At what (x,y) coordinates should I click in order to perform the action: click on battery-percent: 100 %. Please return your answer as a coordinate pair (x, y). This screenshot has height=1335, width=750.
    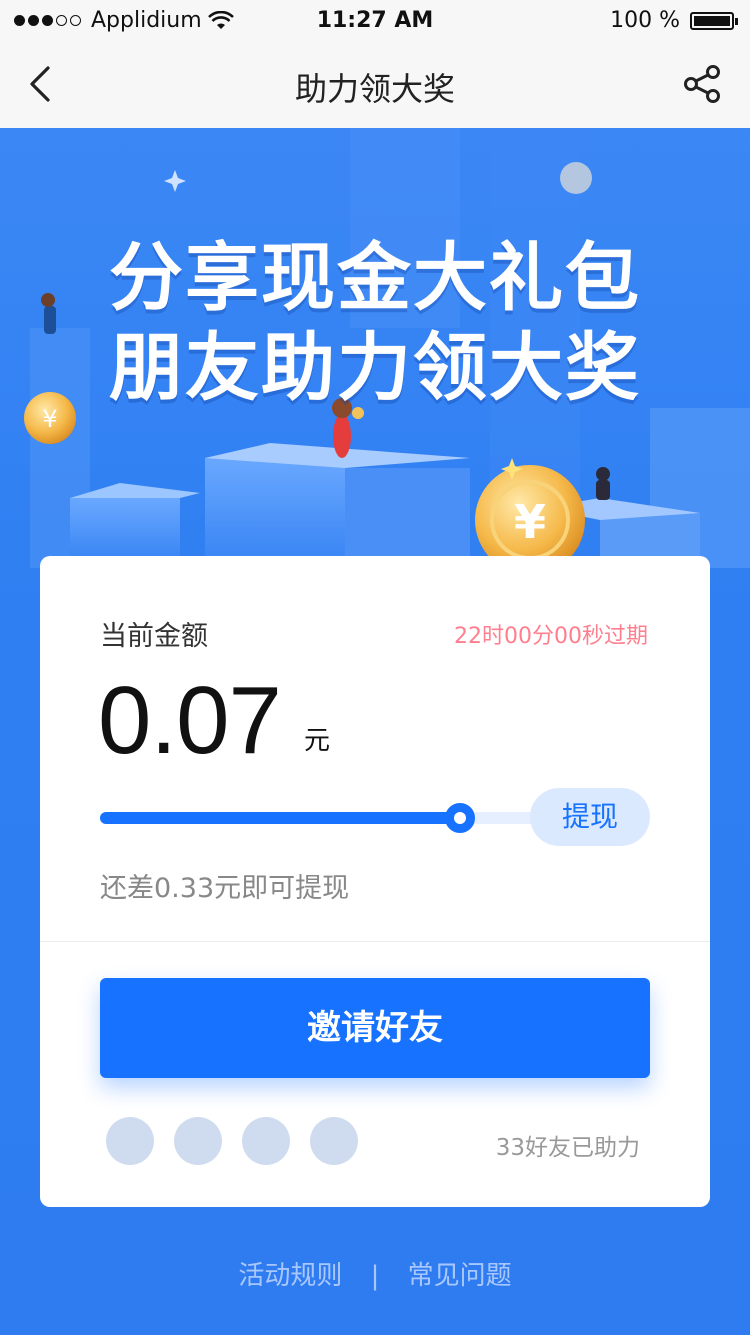
    Looking at the image, I should click on (645, 20).